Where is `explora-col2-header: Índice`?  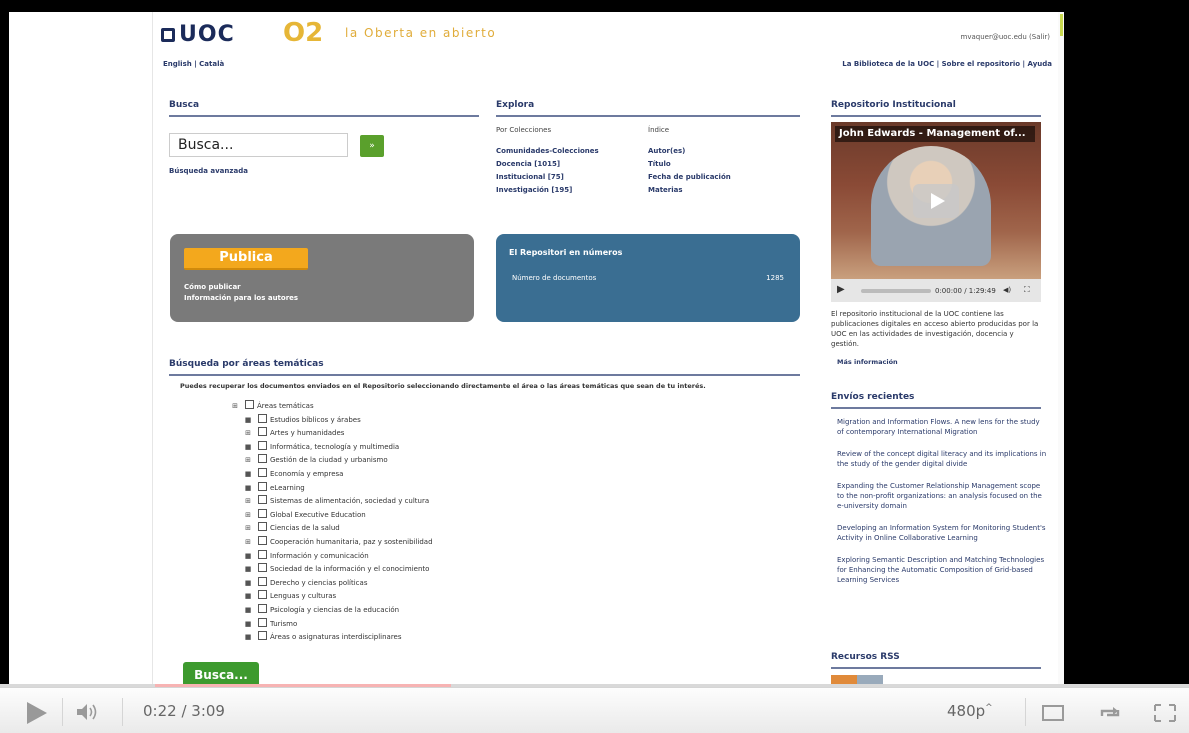 explora-col2-header: Índice is located at coordinates (659, 130).